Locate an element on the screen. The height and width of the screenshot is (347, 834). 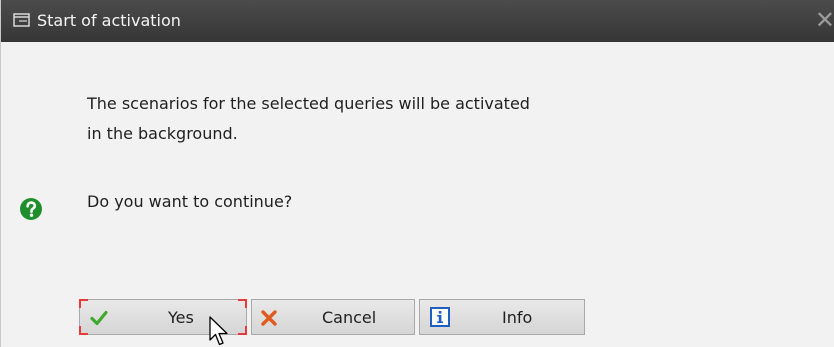
window-icon is located at coordinates (21, 20).